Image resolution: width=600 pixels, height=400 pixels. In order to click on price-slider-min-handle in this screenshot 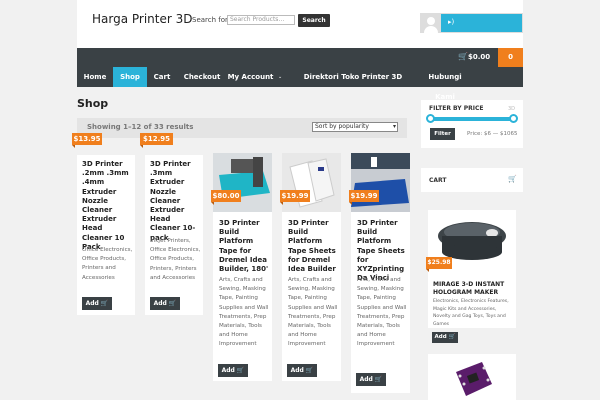, I will do `click(430, 118)`.